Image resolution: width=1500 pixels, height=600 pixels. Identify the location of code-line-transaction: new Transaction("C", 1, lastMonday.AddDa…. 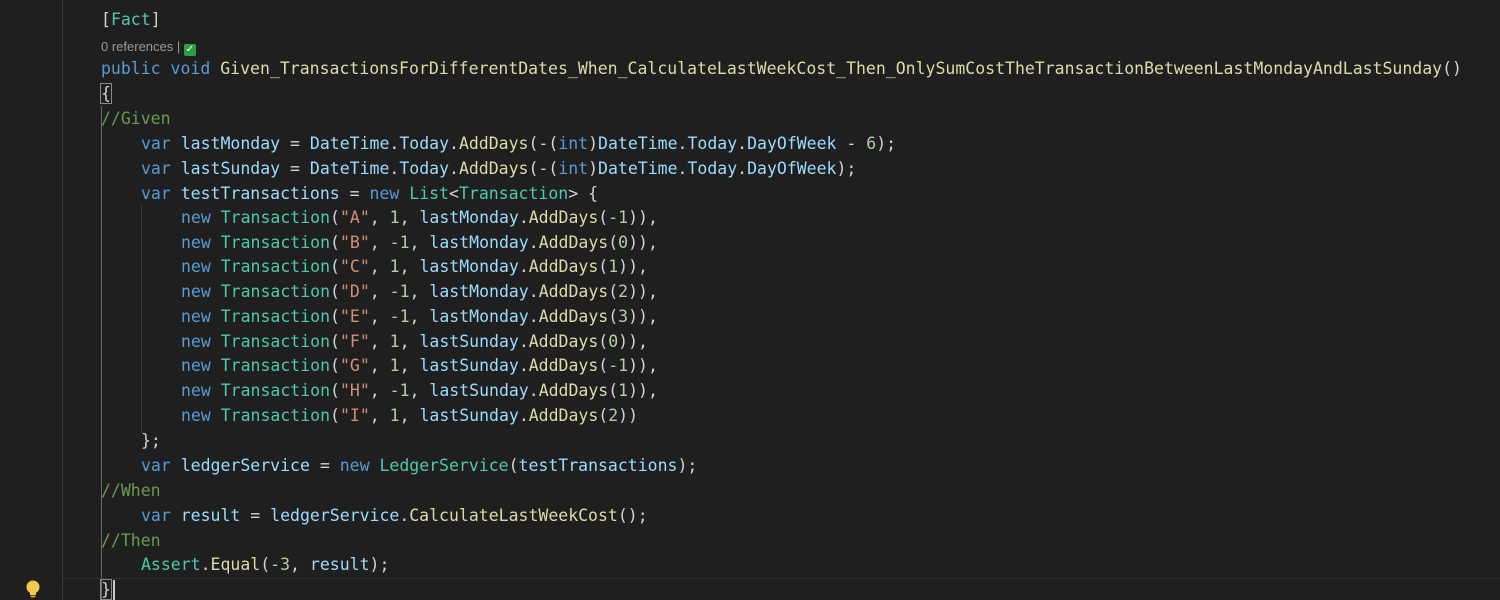
(414, 267).